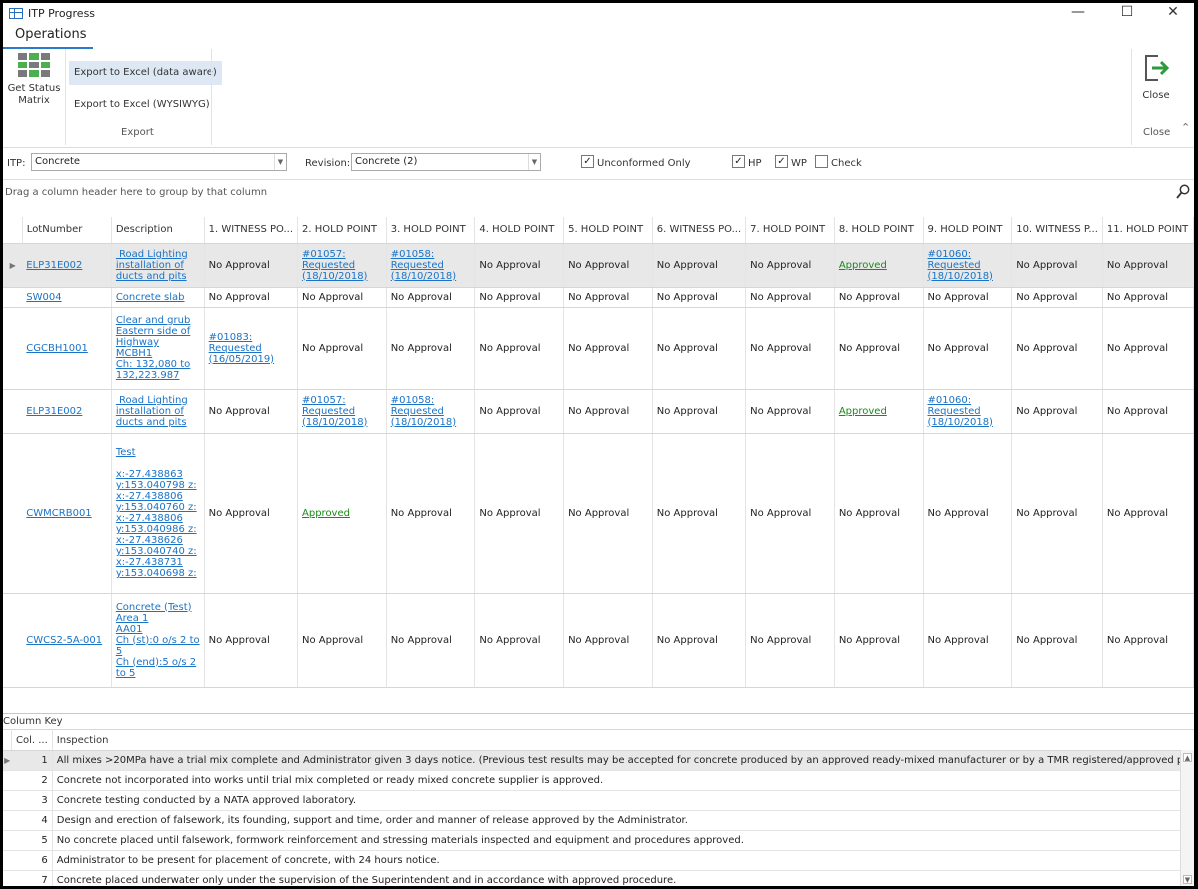 This screenshot has width=1198, height=889. I want to click on column-header: 9. HOLD POINT, so click(968, 230).